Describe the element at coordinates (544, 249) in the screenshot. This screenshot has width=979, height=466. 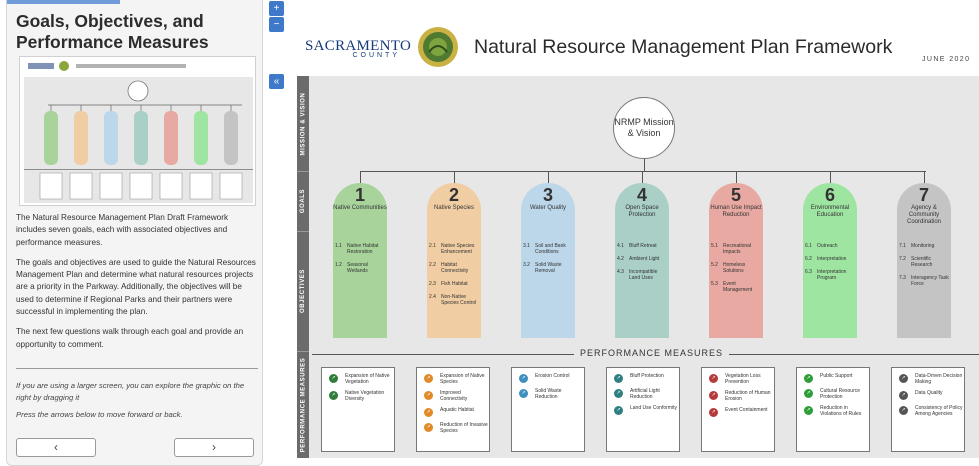
I see `objective-item: 3.1 Soil and Bank Conditions` at that location.